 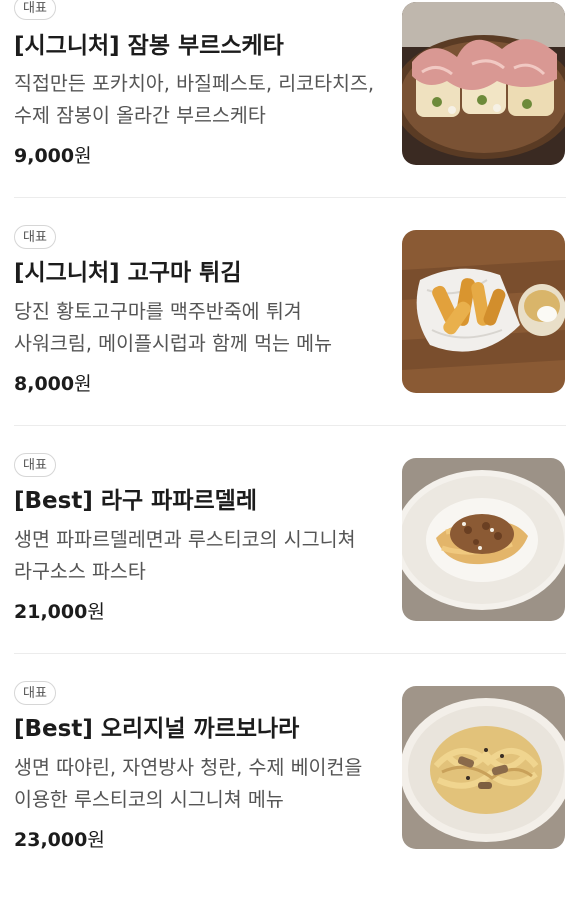 I want to click on menu-price: 9,000원, so click(x=53, y=156).